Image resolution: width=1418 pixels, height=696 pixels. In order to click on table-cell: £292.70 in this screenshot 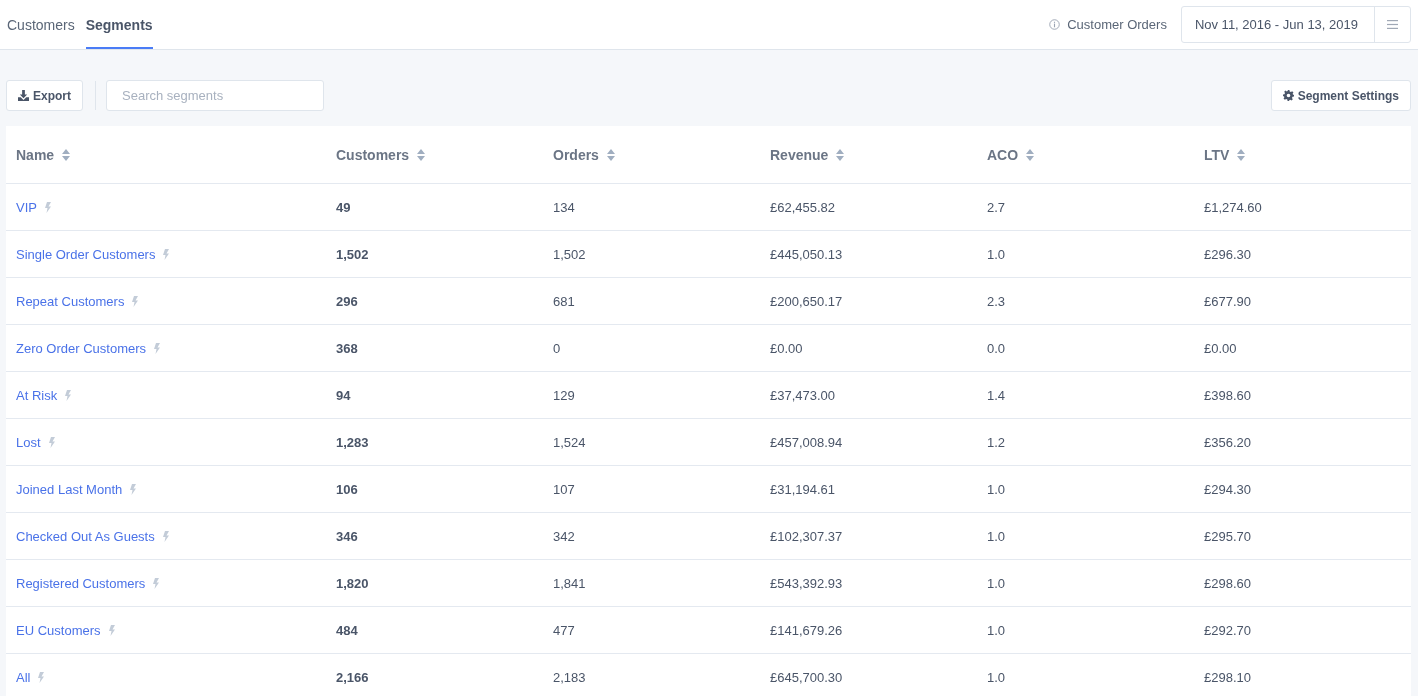, I will do `click(1227, 630)`.